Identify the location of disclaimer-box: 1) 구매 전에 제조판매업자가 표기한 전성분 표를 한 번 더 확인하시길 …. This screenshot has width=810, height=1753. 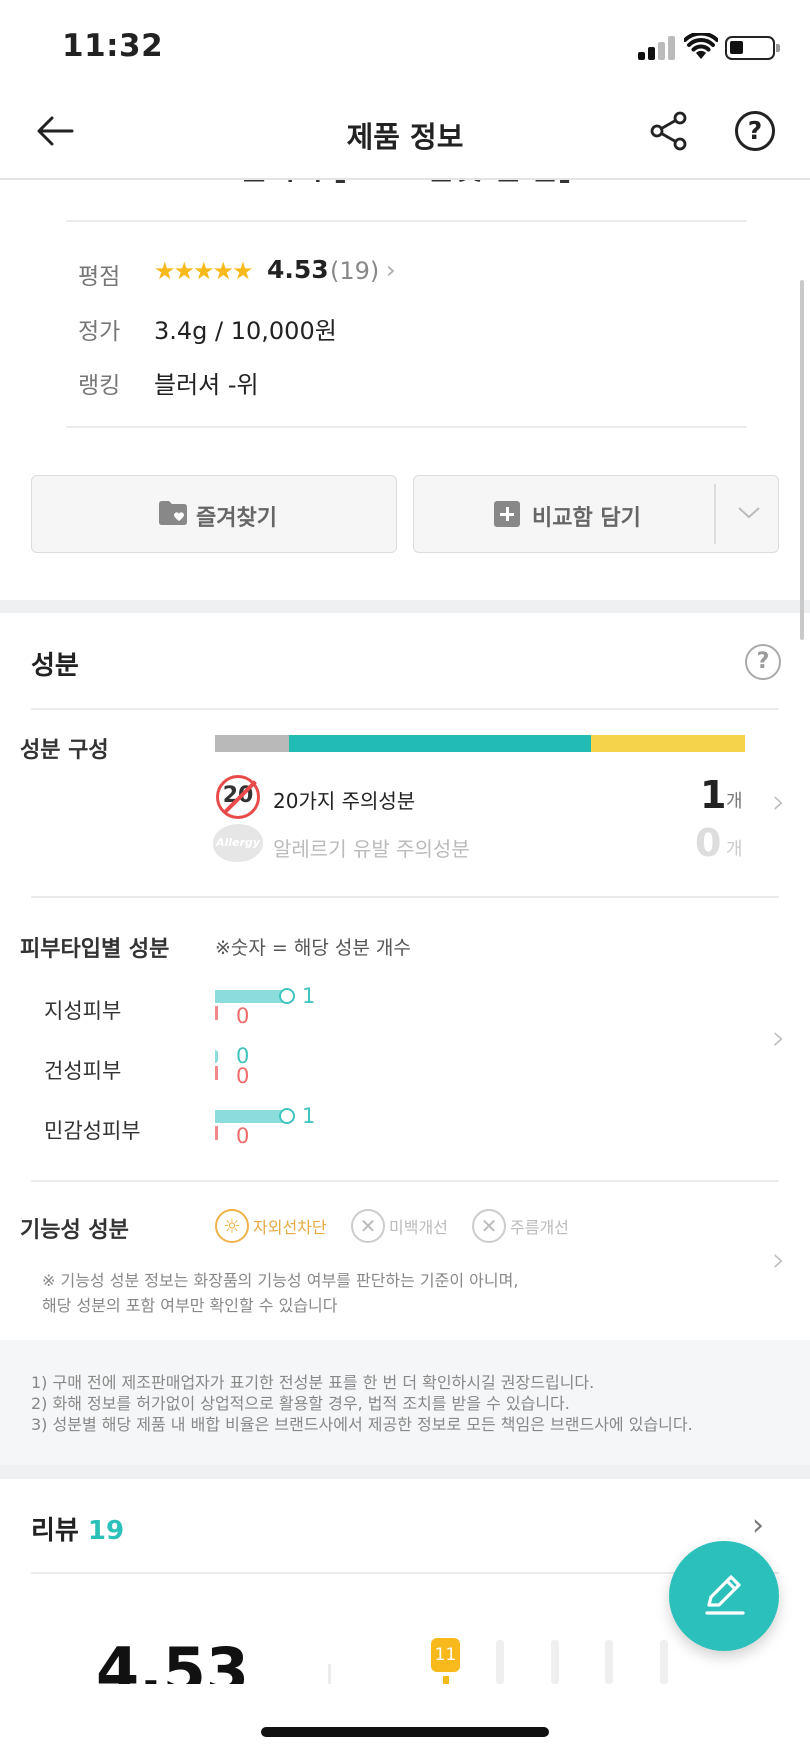
(405, 1402).